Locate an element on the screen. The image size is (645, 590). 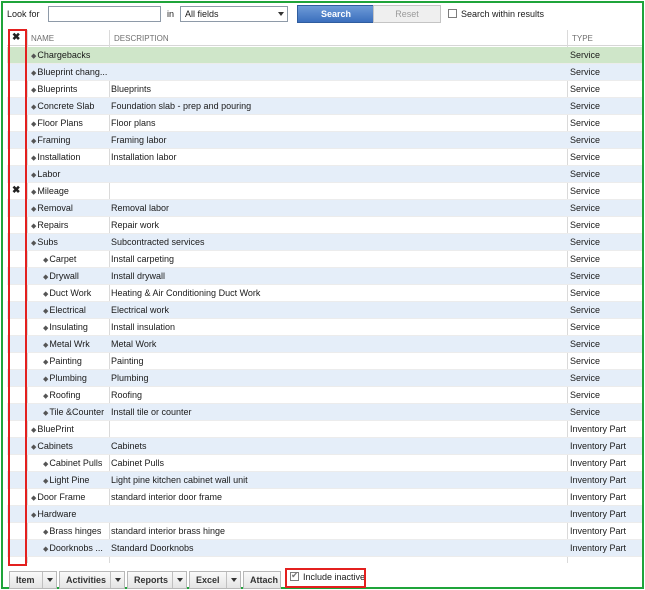
item-name-text: Door Frame is located at coordinates (61, 497).